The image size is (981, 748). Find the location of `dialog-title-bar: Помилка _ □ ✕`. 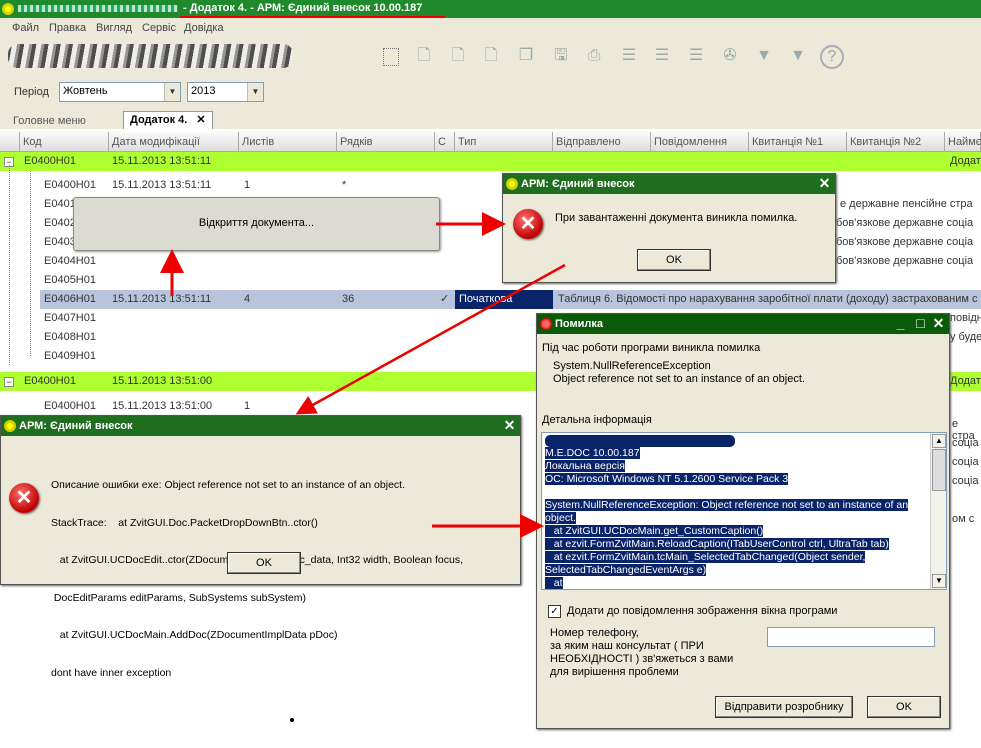

dialog-title-bar: Помилка _ □ ✕ is located at coordinates (743, 324).